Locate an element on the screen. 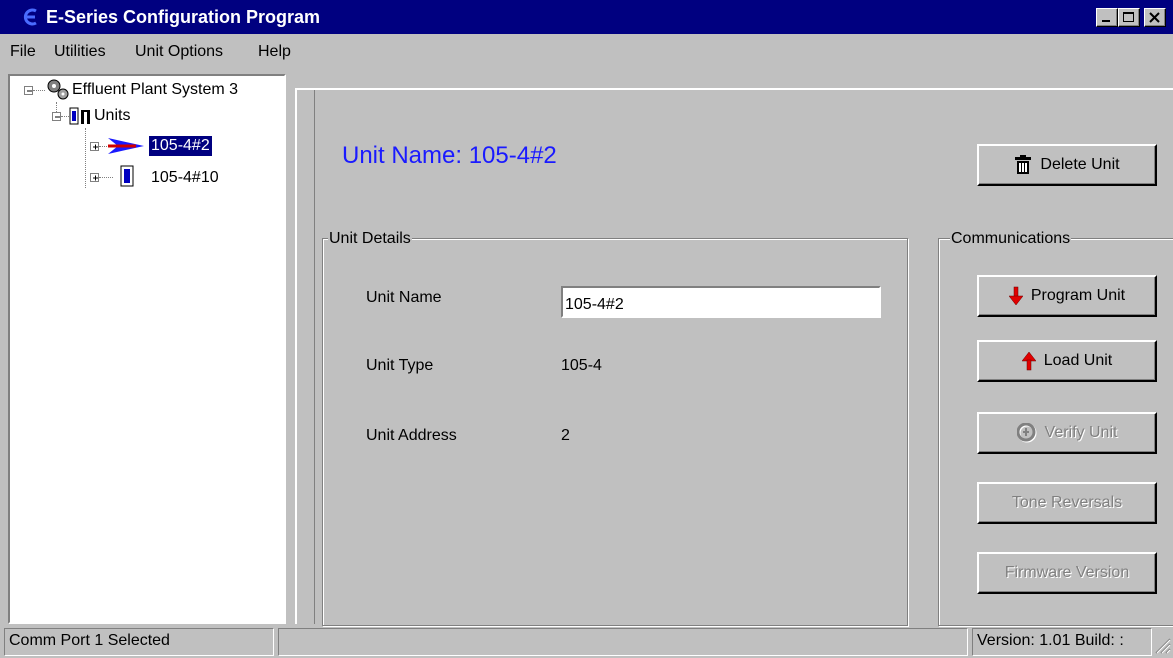 This screenshot has width=1173, height=658. tree-unit-item: 105-4#10 is located at coordinates (185, 178).